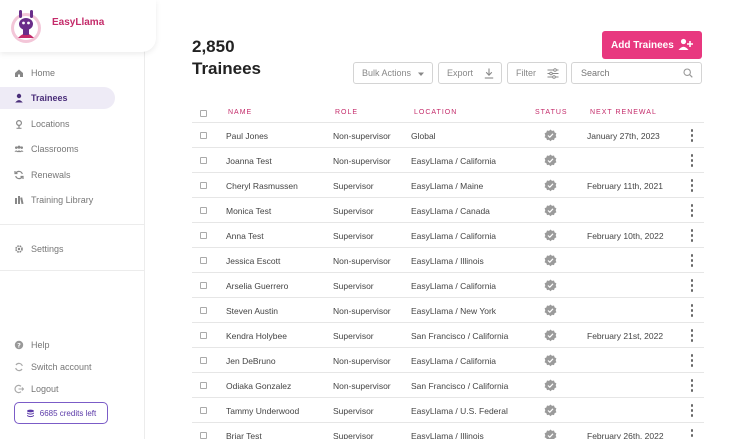 This screenshot has width=750, height=439. What do you see at coordinates (72, 175) in the screenshot?
I see `sidebar-item-renewals: Renewals` at bounding box center [72, 175].